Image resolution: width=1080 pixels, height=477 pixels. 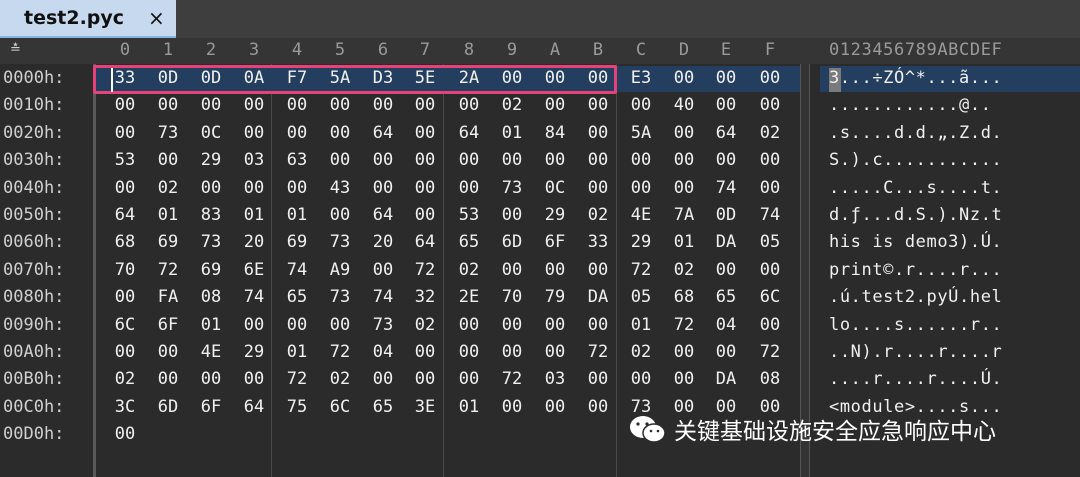 What do you see at coordinates (168, 242) in the screenshot?
I see `hex-byte: 69` at bounding box center [168, 242].